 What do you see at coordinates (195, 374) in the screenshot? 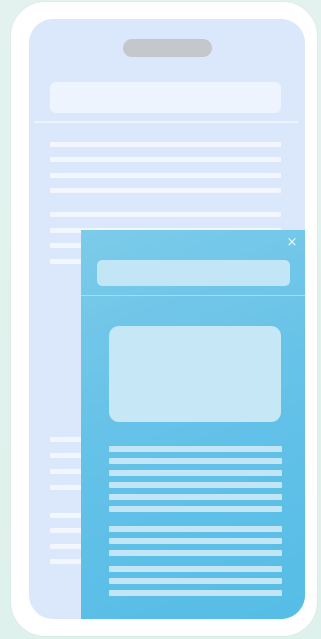
I see `drawer-image-placeholder` at bounding box center [195, 374].